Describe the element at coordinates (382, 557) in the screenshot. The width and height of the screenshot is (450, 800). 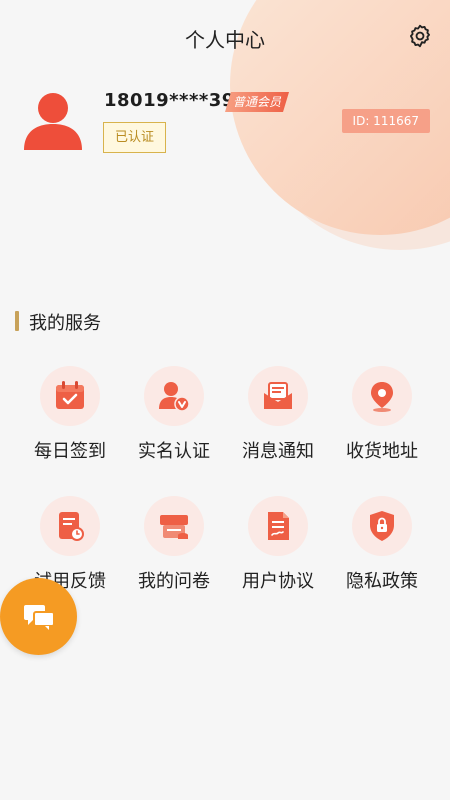
I see `service-privacy-policy: 隐私政策` at that location.